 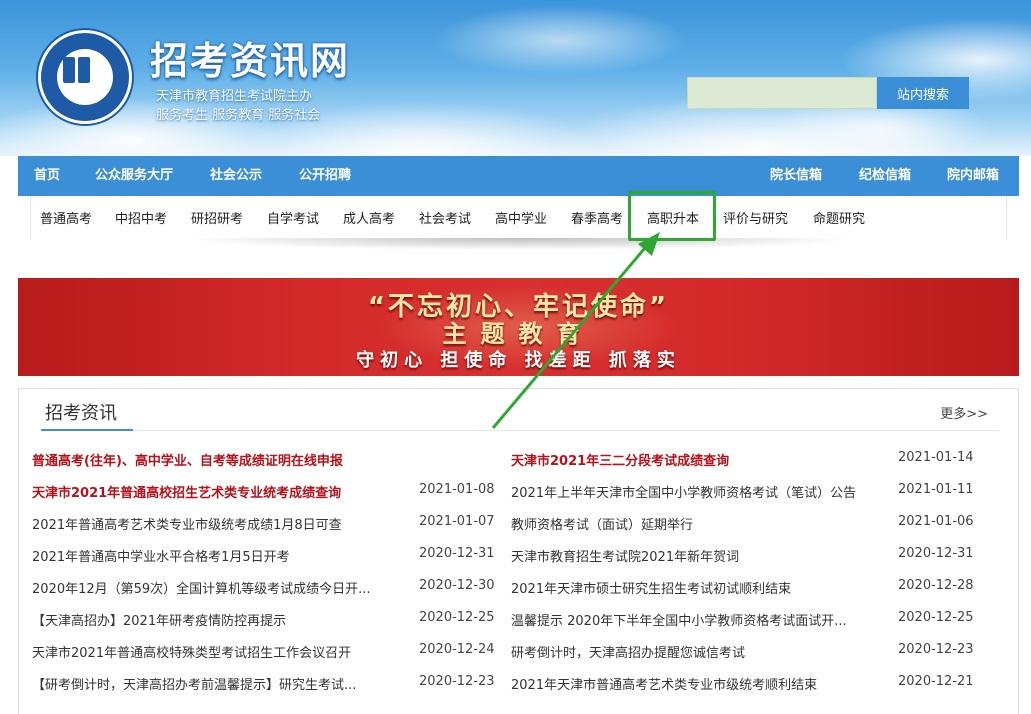 I want to click on list-item: 天津市2021年普通高校招生艺术类专业统考成绩查询, so click(x=222, y=491).